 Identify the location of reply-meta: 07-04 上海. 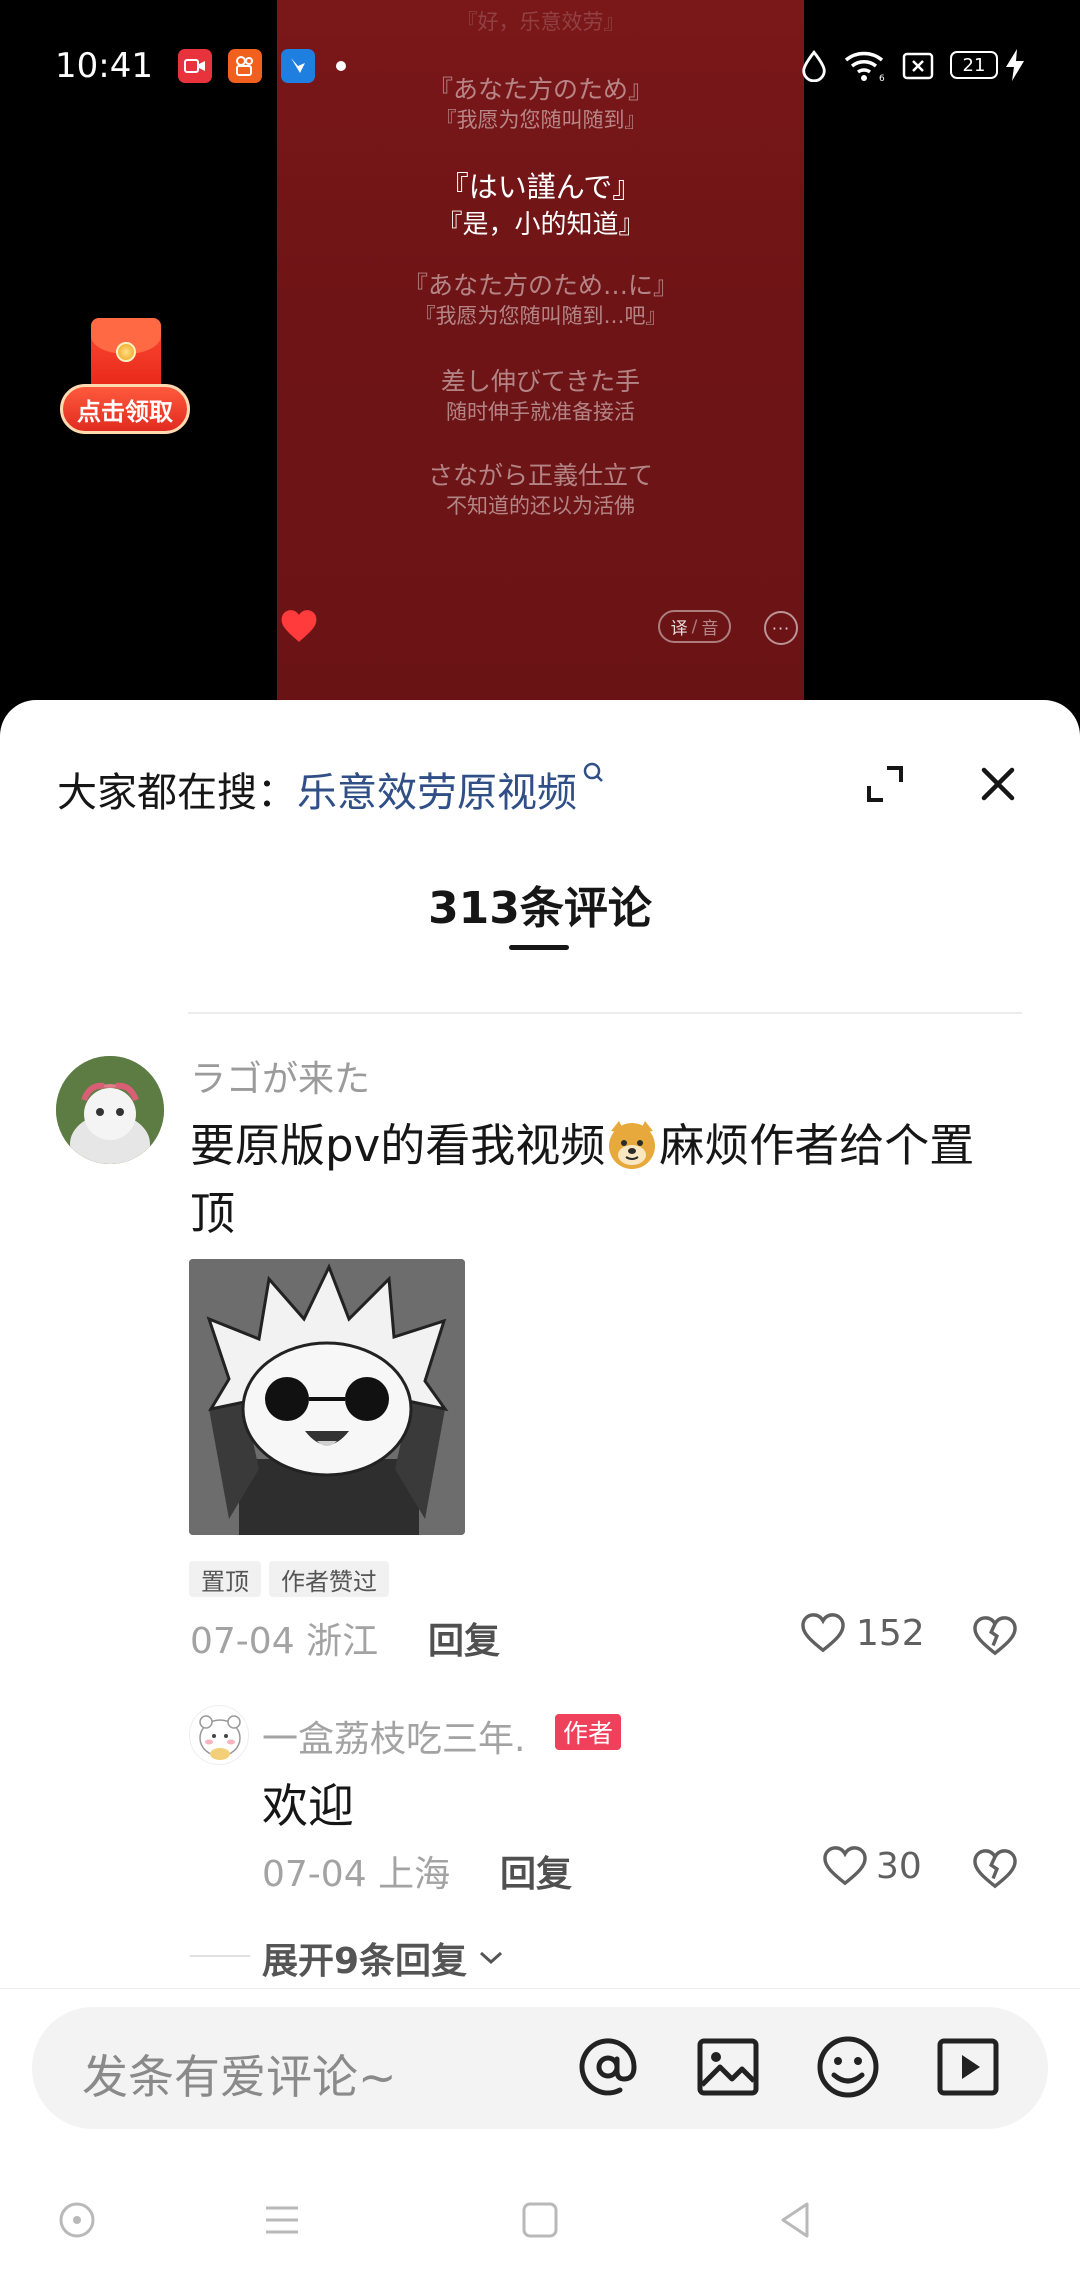
(356, 1871).